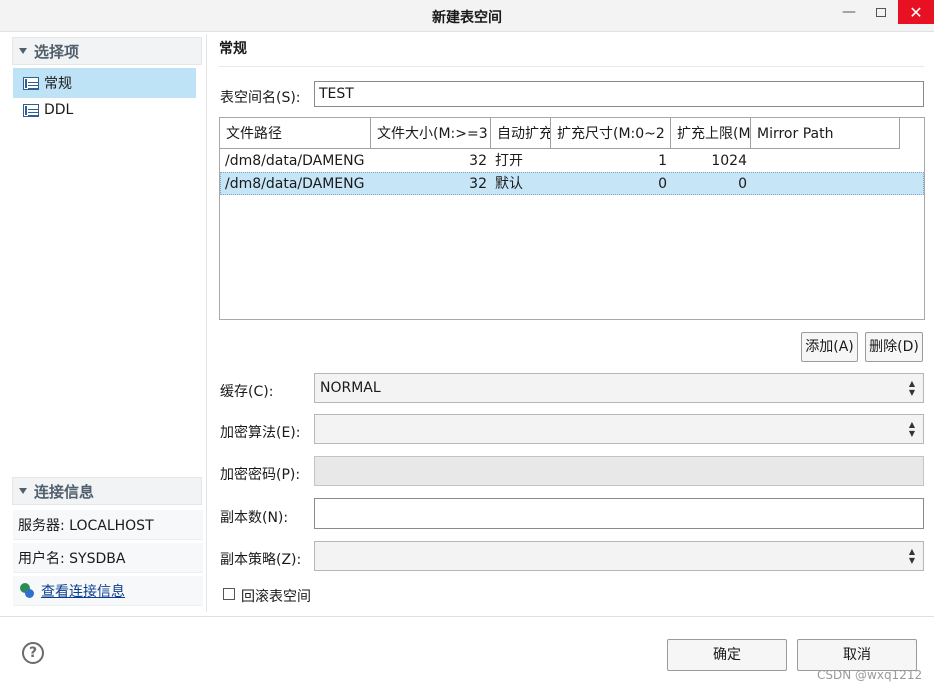  I want to click on user-text: 用户名: SYSDBA, so click(72, 558).